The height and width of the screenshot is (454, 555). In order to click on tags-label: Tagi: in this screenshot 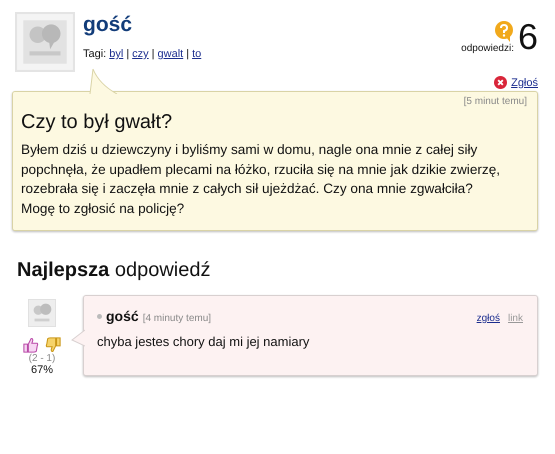, I will do `click(94, 54)`.